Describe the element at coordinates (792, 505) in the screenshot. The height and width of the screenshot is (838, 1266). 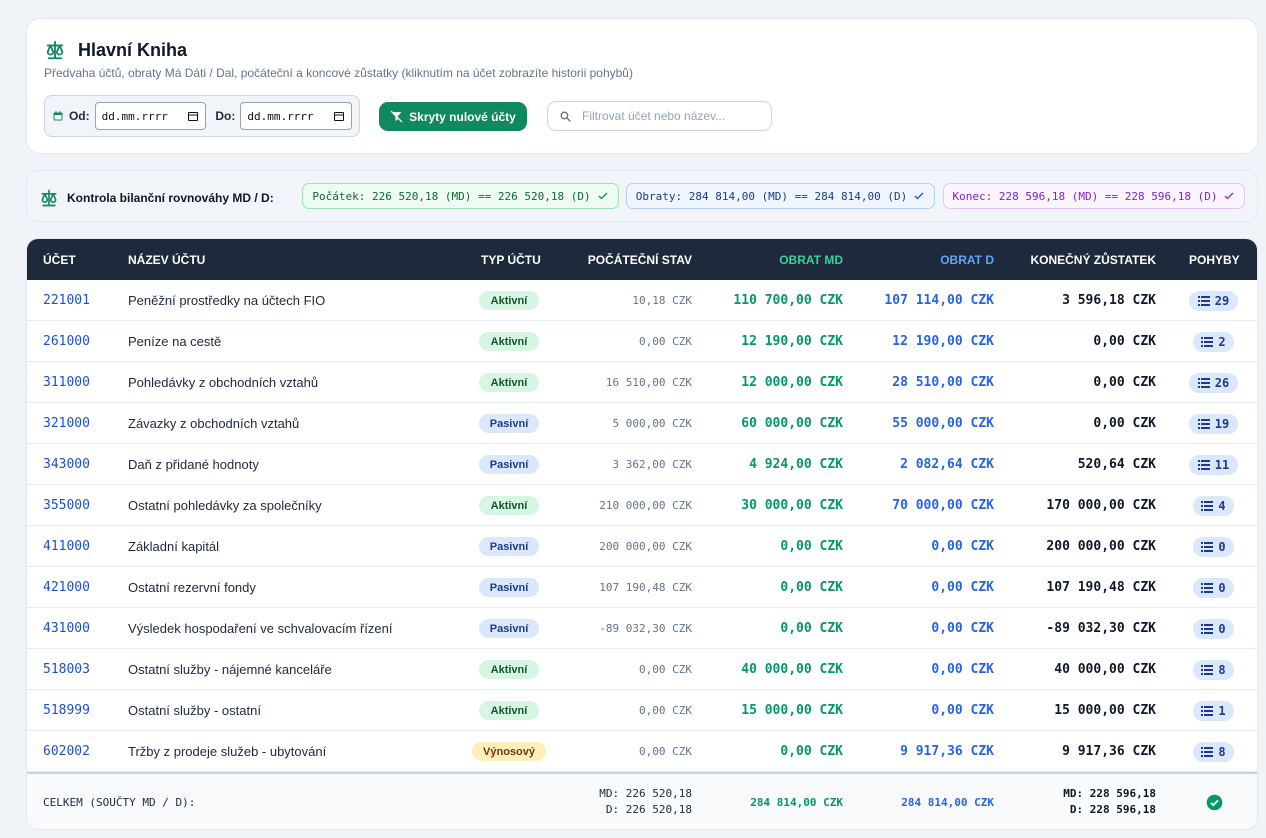
I see `turnover-md: 30 000,00 CZK` at that location.